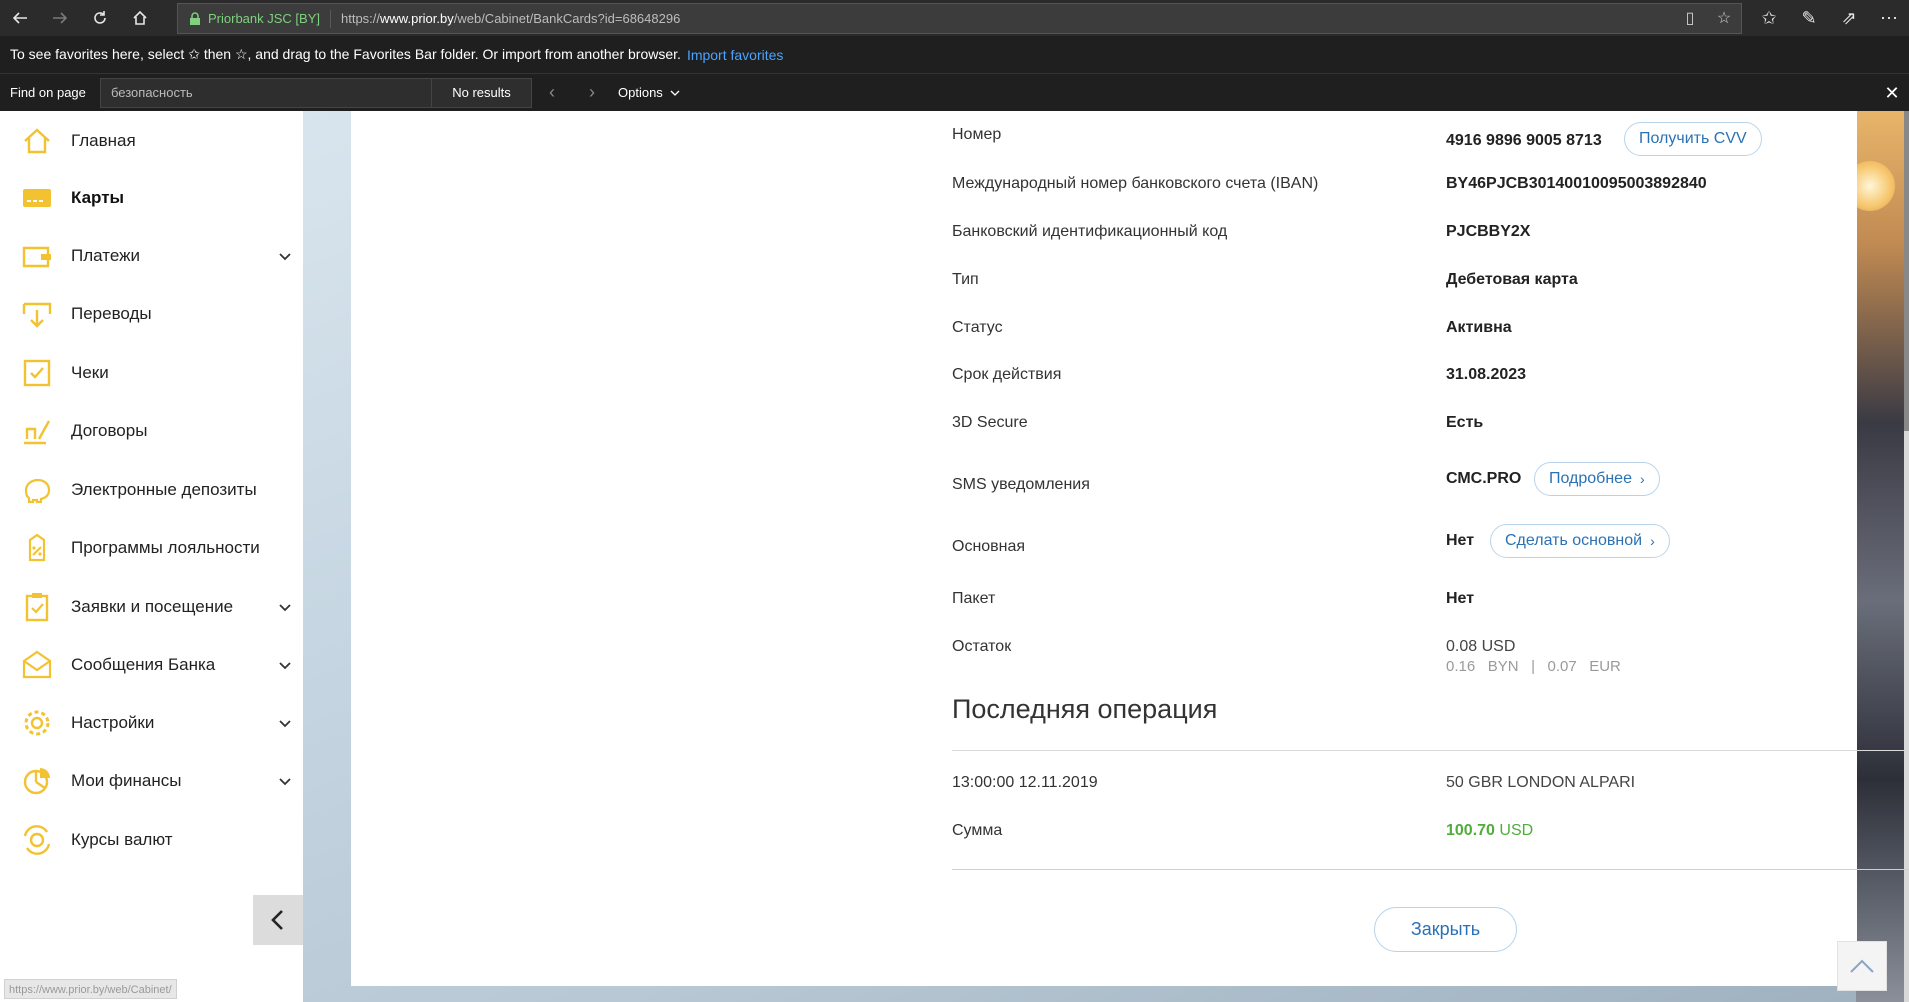 This screenshot has height=1002, width=1909. Describe the element at coordinates (1541, 782) in the screenshot. I see `operation-merchant: 50 GBR LONDON ALPARI` at that location.